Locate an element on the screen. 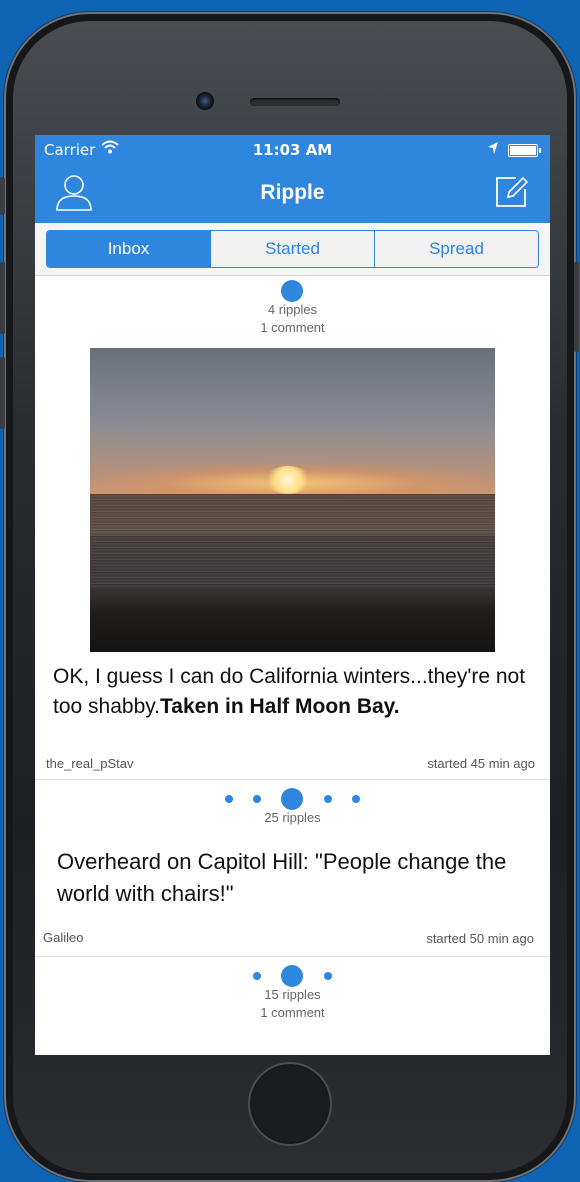 The image size is (580, 1182). front-camera is located at coordinates (205, 101).